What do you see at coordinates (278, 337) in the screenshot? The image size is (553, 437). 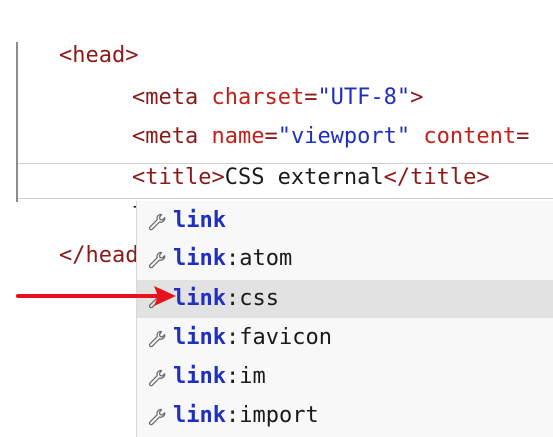 I see `item-suffix: :favicon` at bounding box center [278, 337].